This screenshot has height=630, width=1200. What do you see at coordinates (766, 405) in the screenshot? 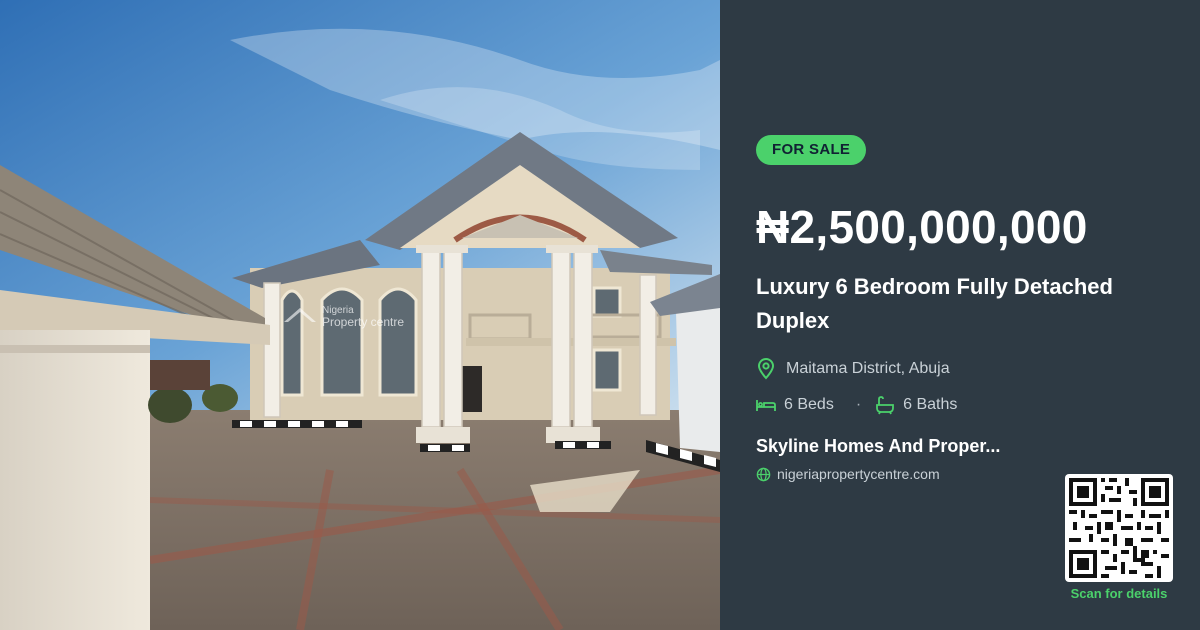
I see `bed-icon` at bounding box center [766, 405].